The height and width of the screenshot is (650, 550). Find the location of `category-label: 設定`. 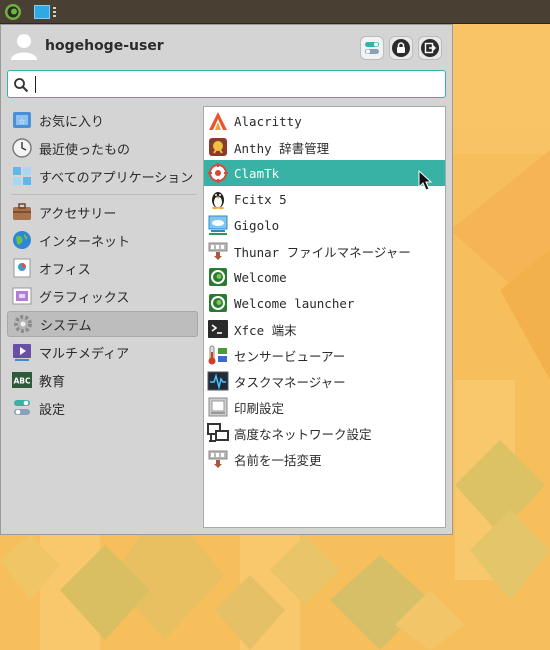

category-label: 設定 is located at coordinates (52, 410).